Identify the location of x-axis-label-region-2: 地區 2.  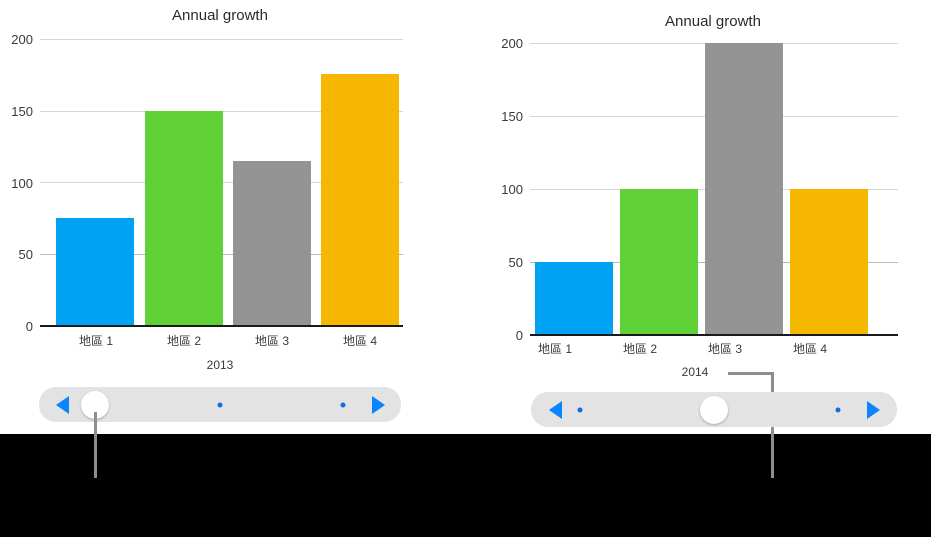
(183, 341).